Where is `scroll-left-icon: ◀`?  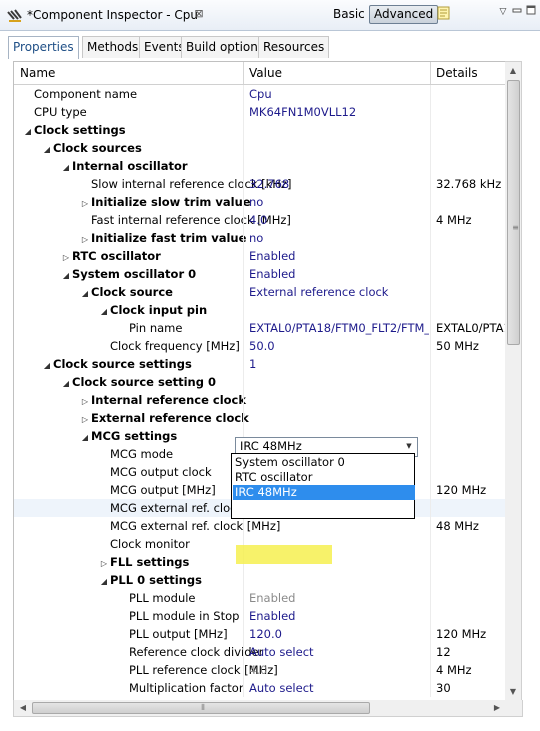
scroll-left-icon: ◀ is located at coordinates (23, 708).